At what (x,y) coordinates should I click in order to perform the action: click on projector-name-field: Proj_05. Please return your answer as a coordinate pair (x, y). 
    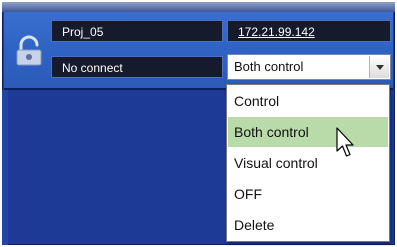
    Looking at the image, I should click on (137, 31).